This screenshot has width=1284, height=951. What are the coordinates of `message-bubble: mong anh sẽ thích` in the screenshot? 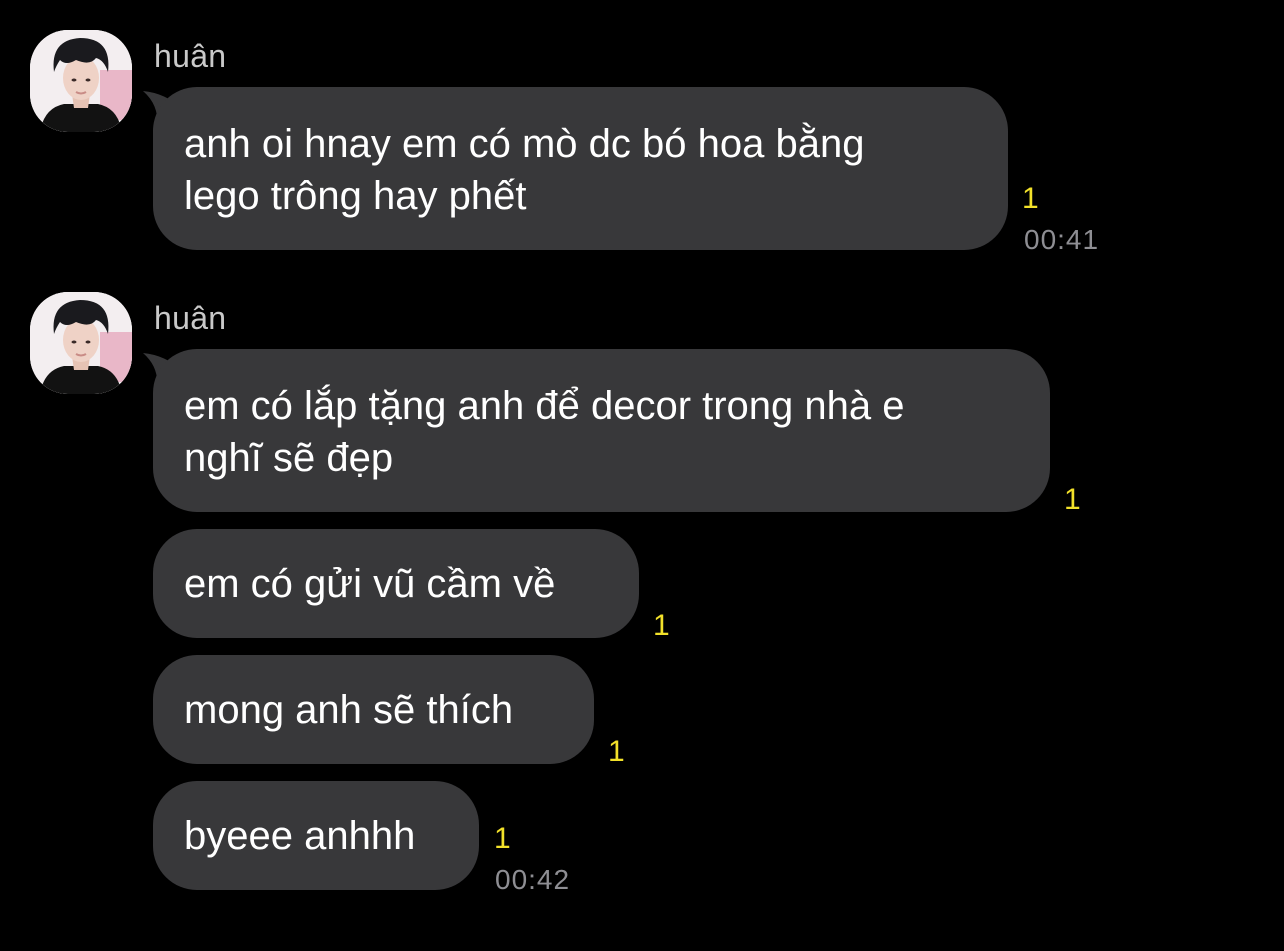 It's located at (373, 709).